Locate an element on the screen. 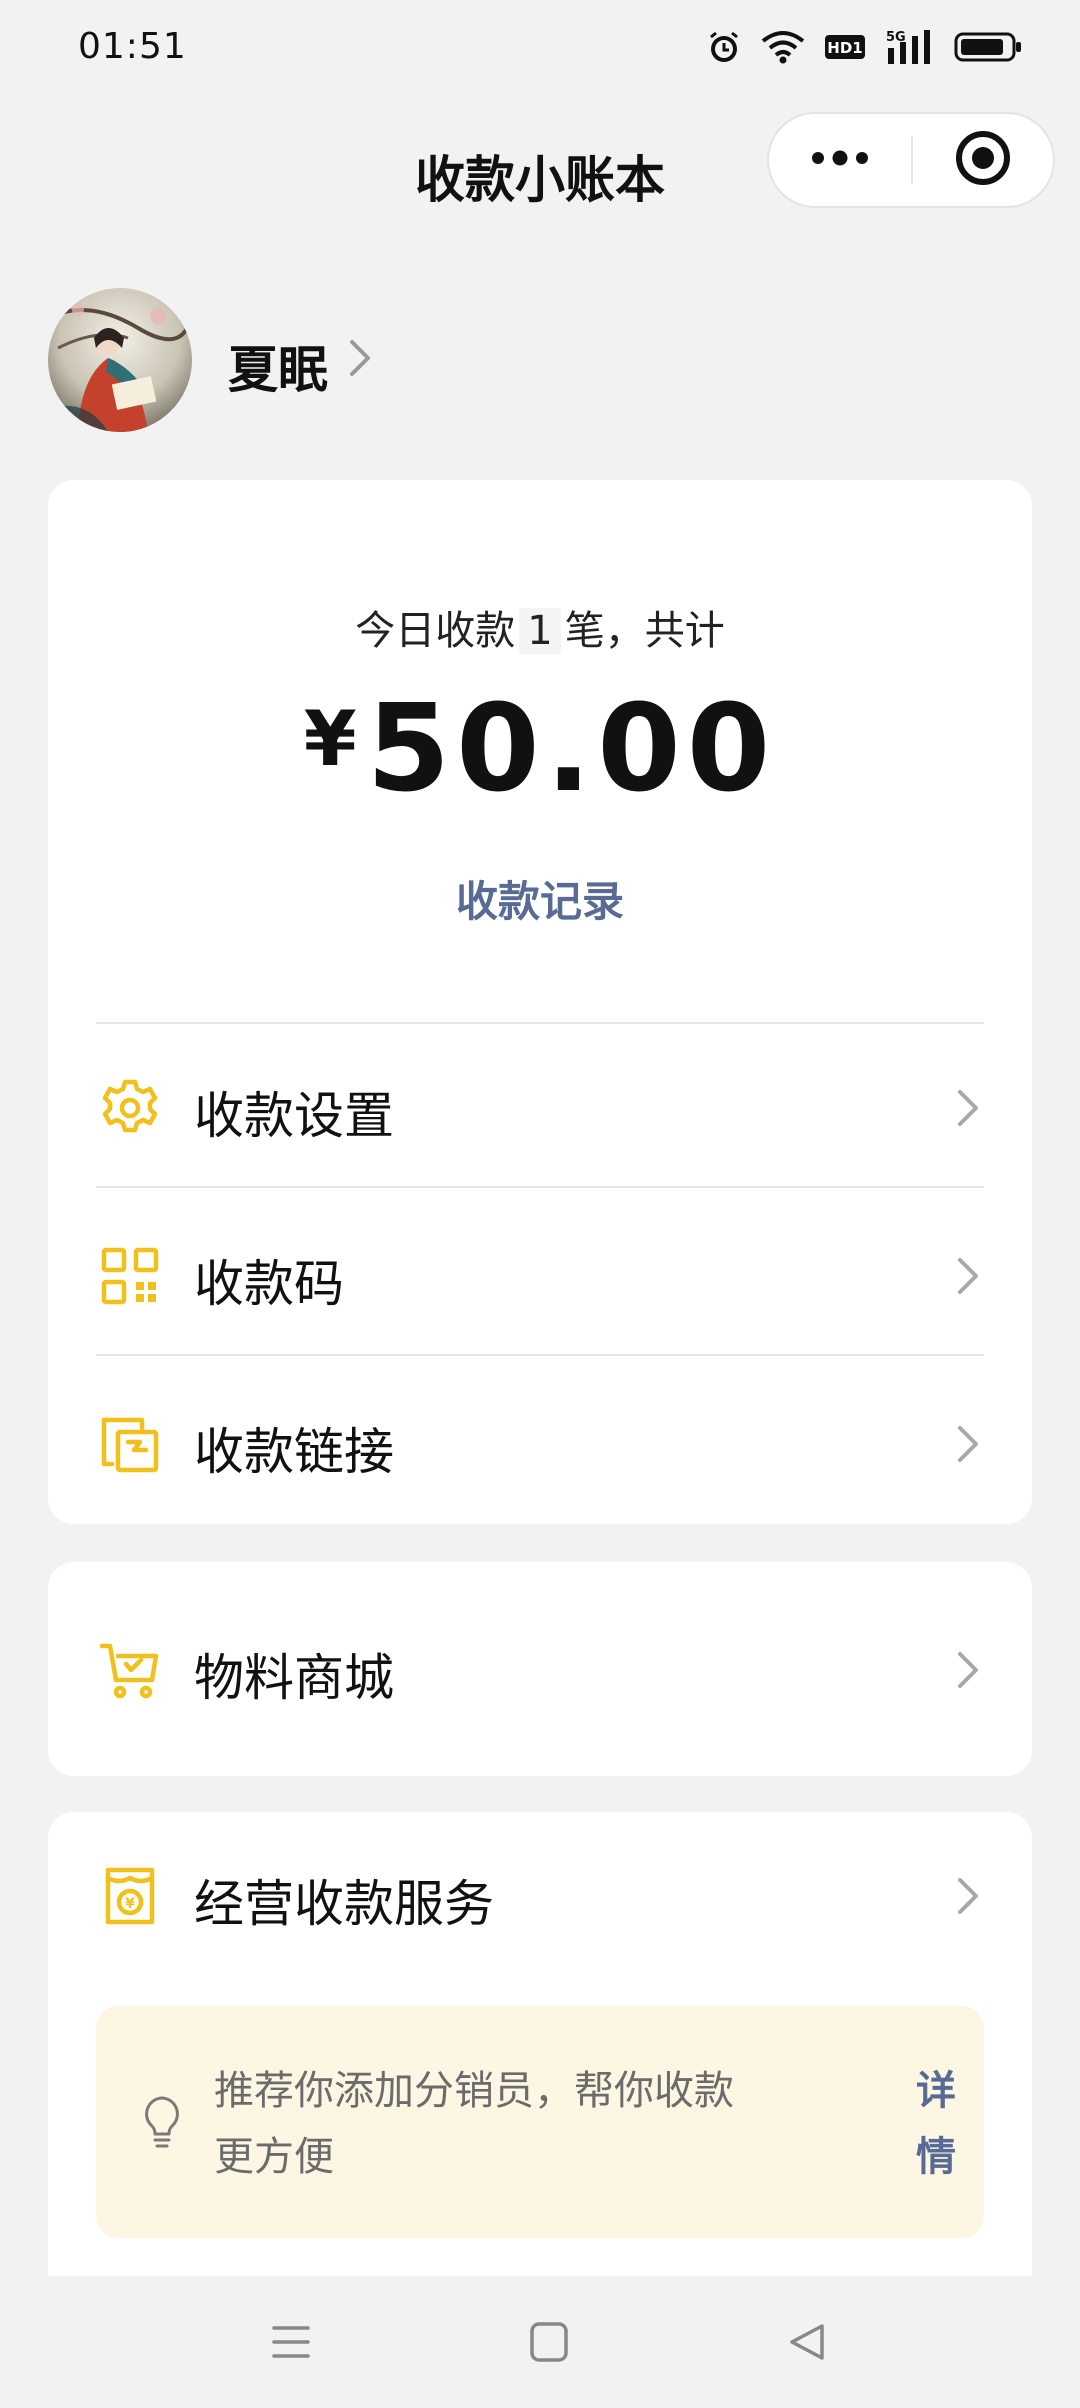 The image size is (1080, 2408). home-square-icon is located at coordinates (549, 2344).